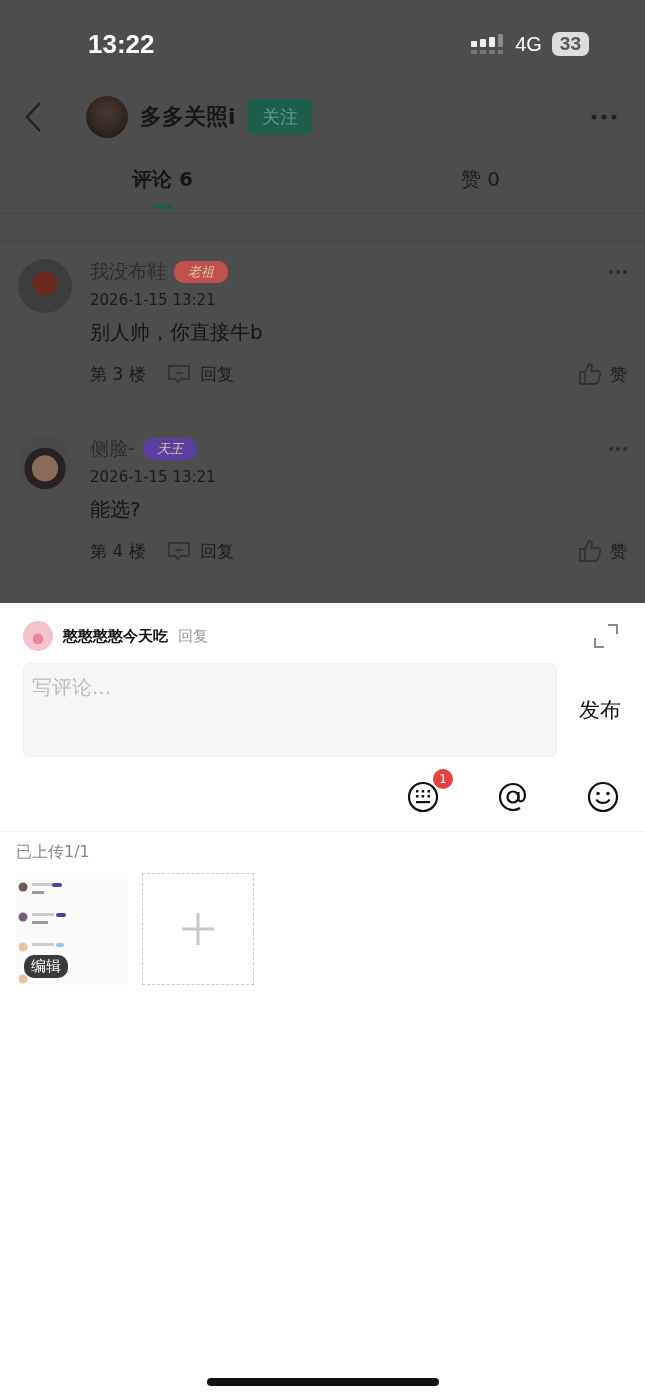 This screenshot has height=1398, width=645. What do you see at coordinates (488, 44) in the screenshot?
I see `signal-icon` at bounding box center [488, 44].